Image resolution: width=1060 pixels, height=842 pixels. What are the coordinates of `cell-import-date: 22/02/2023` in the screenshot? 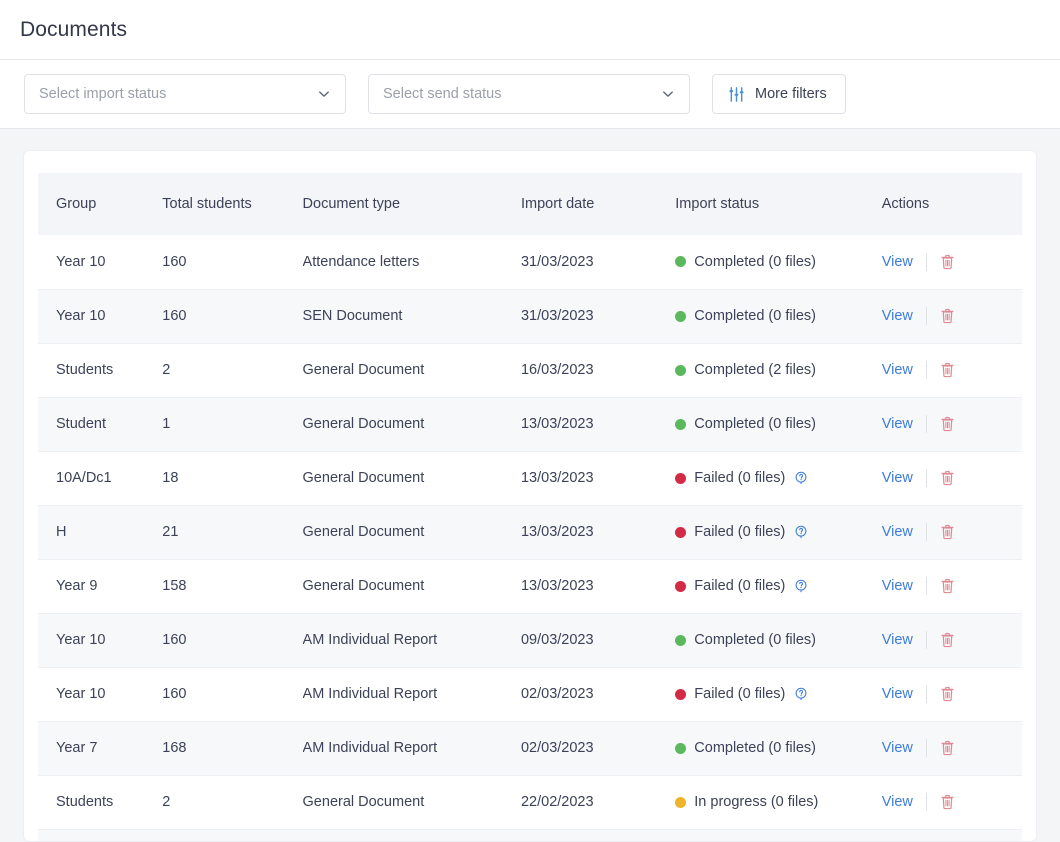 It's located at (598, 802).